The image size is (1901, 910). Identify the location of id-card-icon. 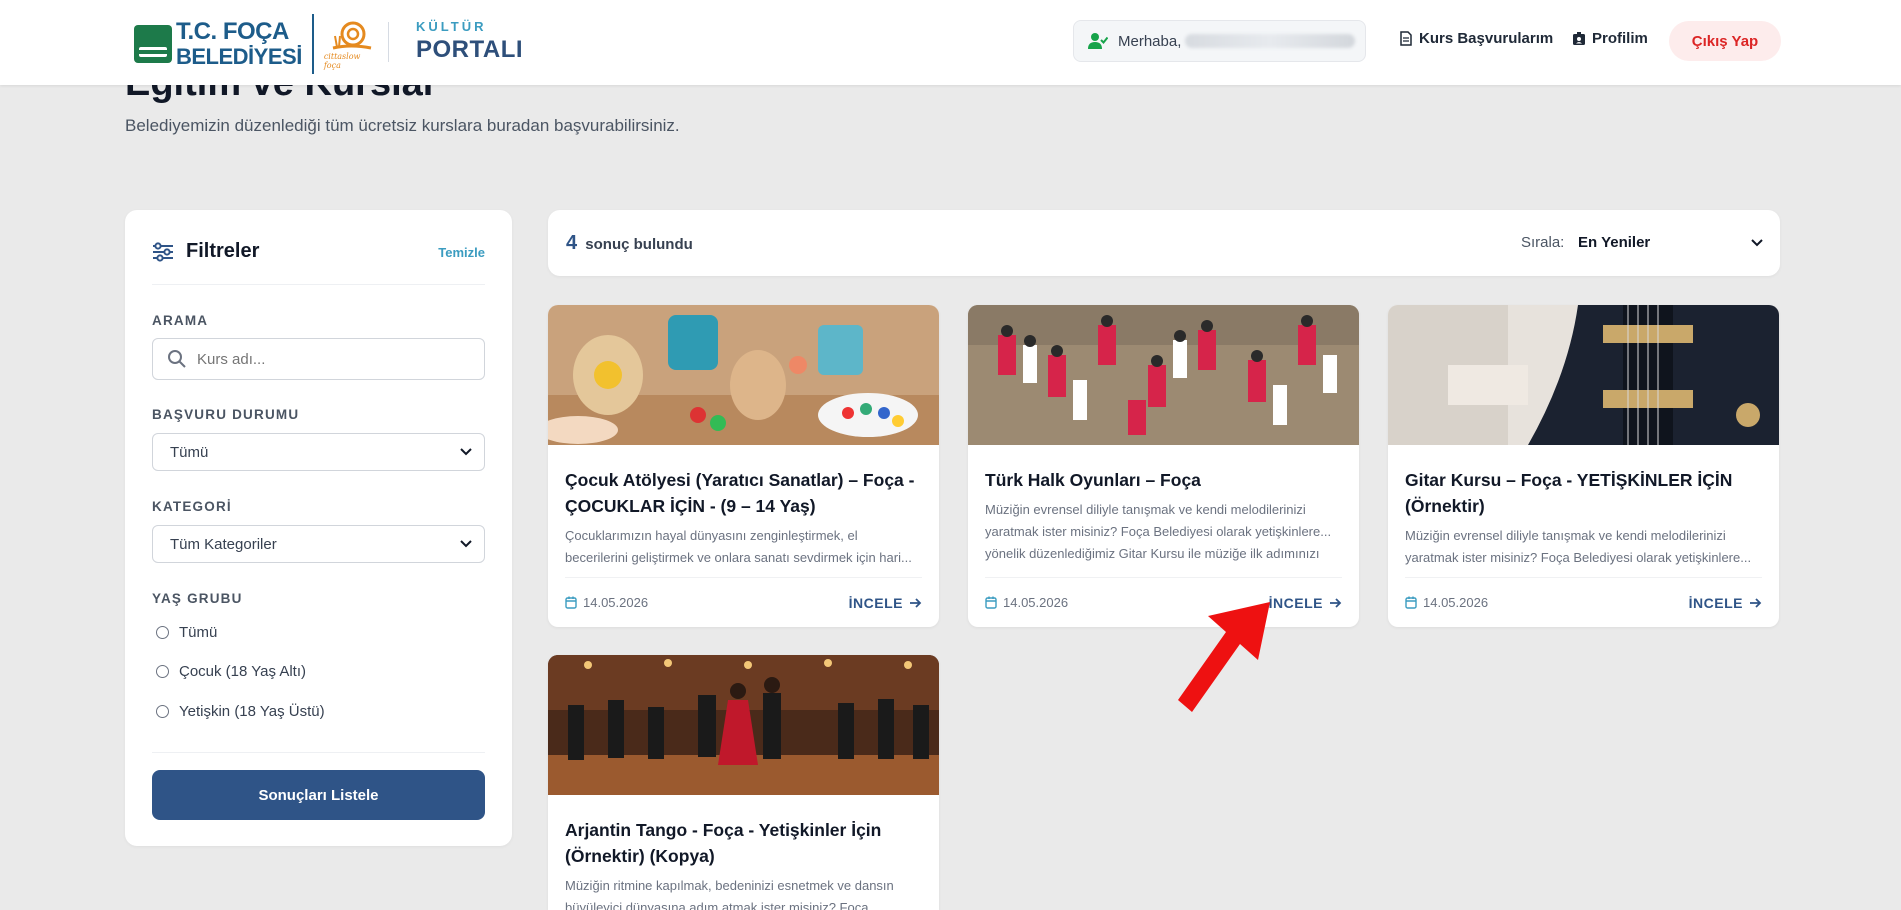
(1579, 38).